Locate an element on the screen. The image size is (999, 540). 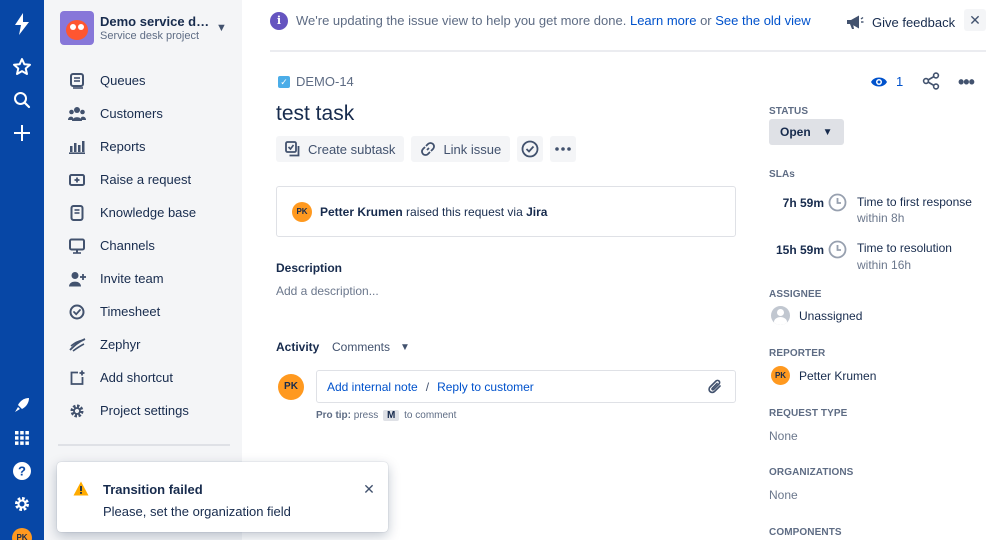
sidebar-item-knowledge-base: Knowledge base is located at coordinates (143, 212).